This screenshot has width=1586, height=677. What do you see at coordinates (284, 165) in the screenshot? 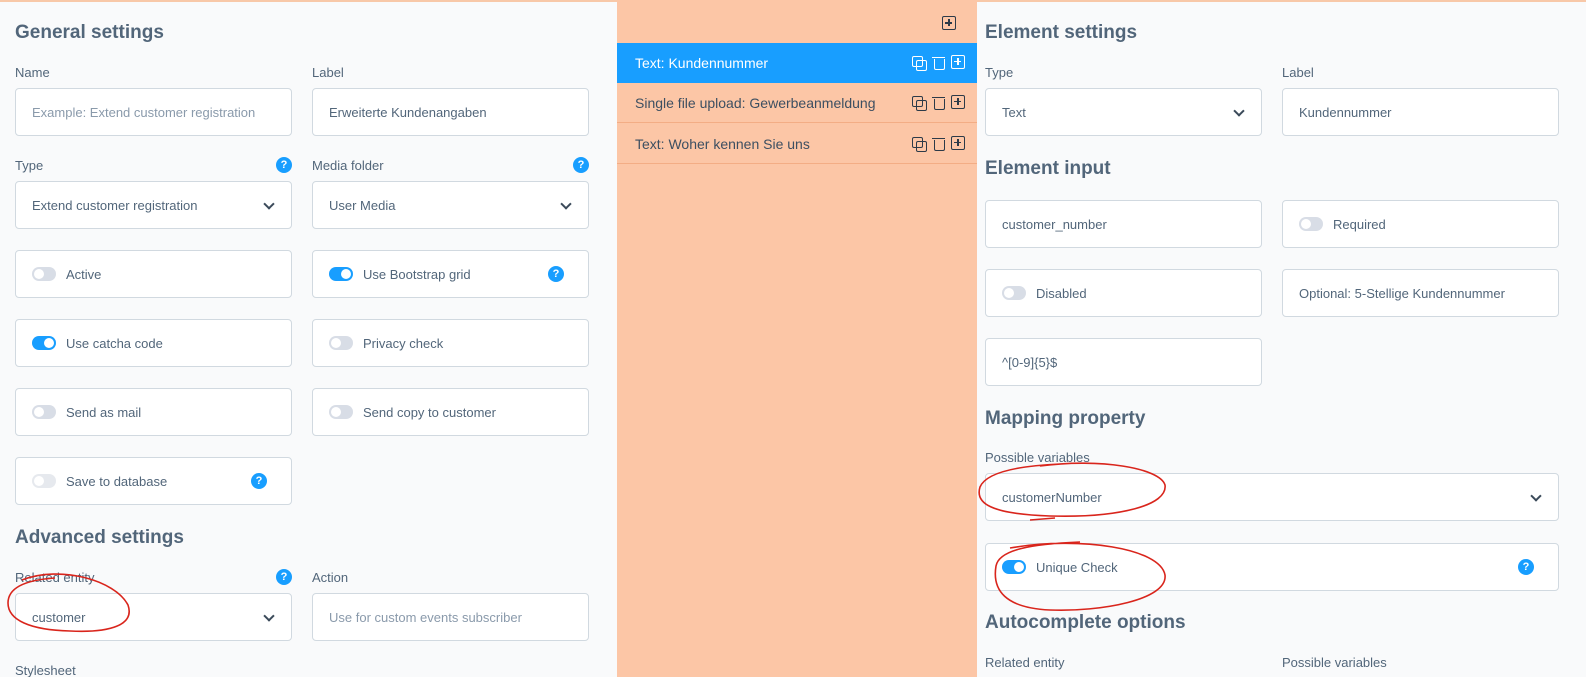
I see `type-help-icon: ?` at bounding box center [284, 165].